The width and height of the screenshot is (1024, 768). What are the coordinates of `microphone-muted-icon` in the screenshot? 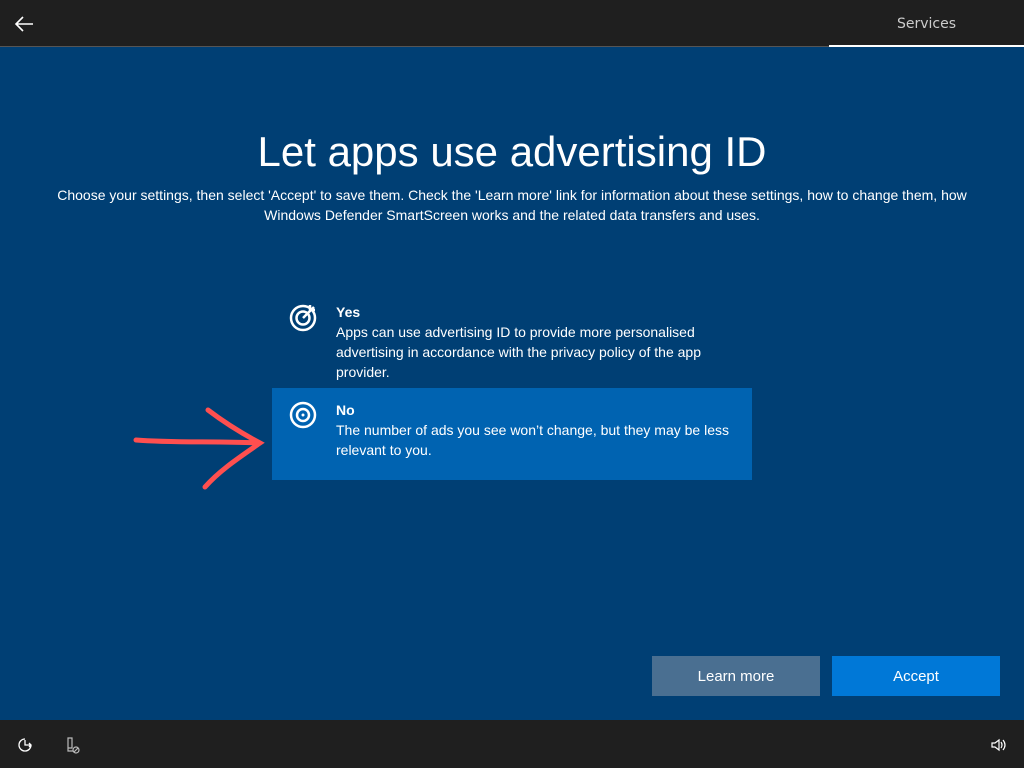 It's located at (73, 745).